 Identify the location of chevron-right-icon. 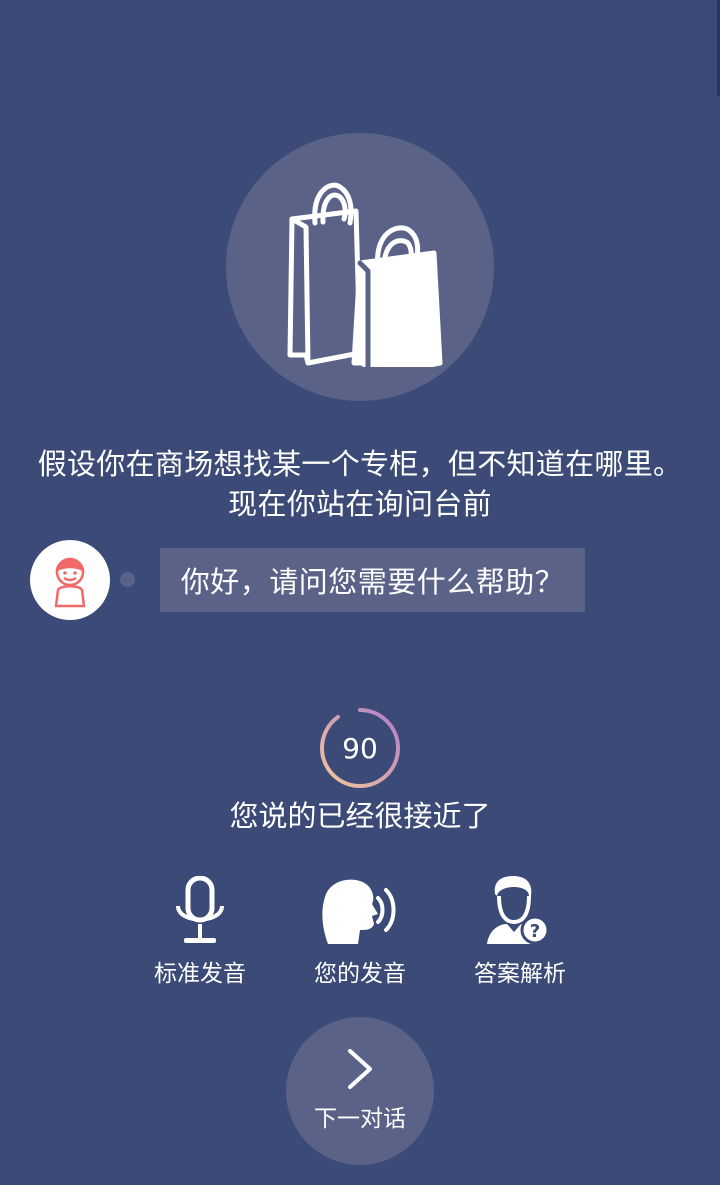
(360, 1069).